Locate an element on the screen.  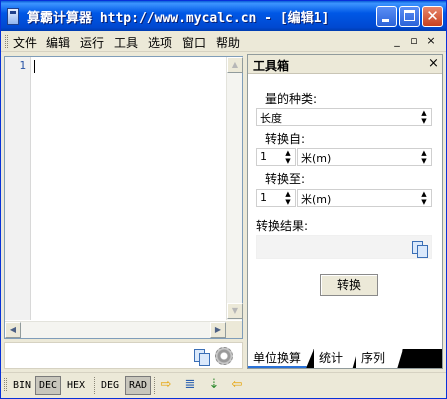
result-label: 转换结果: is located at coordinates (282, 226).